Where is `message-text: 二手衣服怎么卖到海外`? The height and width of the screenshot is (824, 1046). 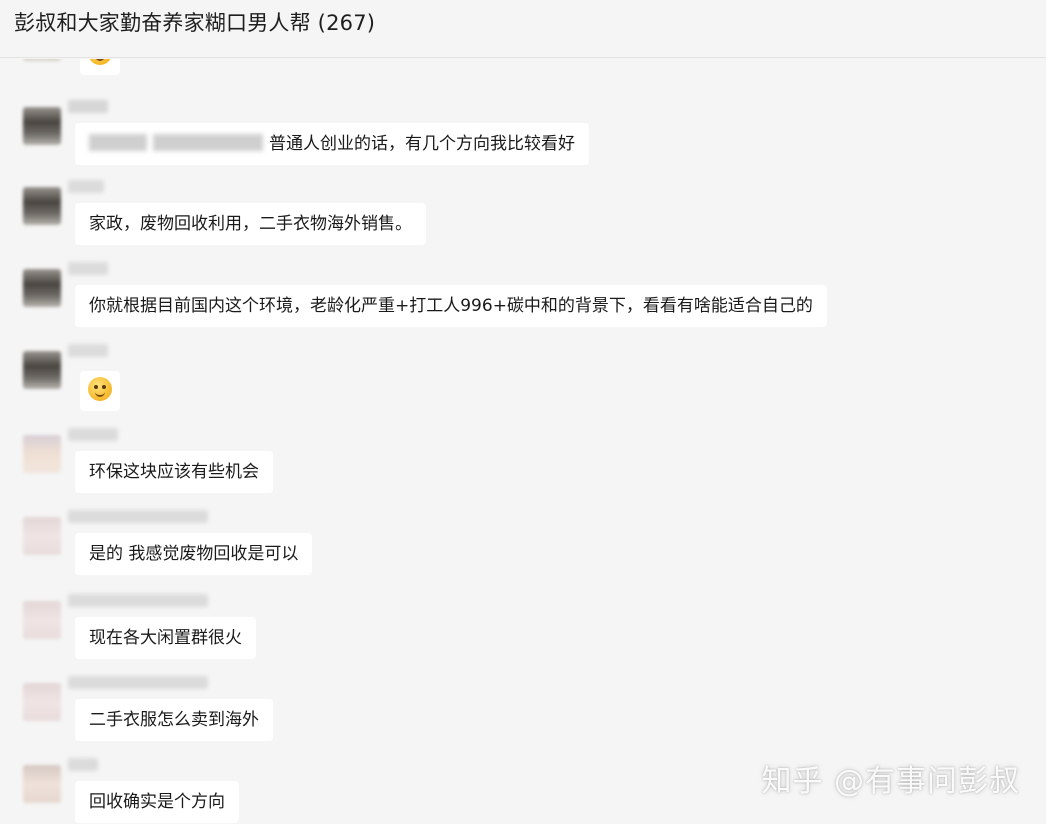
message-text: 二手衣服怎么卖到海外 is located at coordinates (174, 720).